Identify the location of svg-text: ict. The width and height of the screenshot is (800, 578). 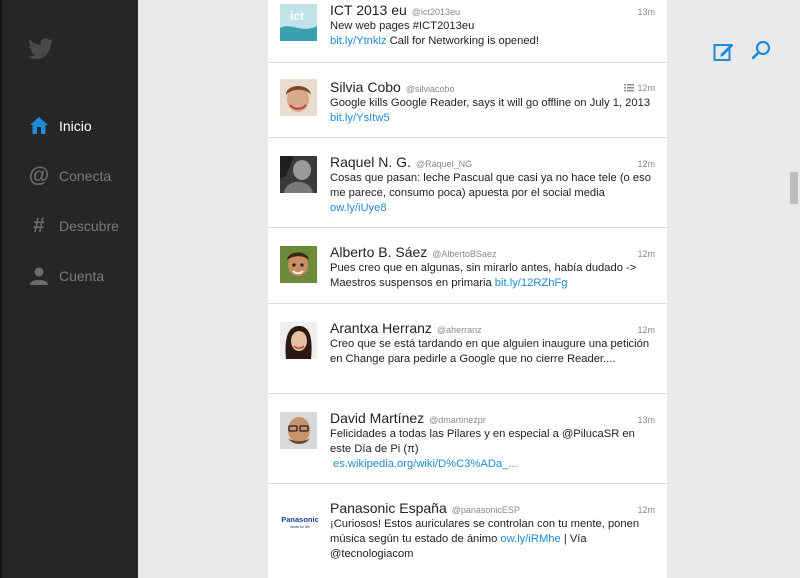
(297, 16).